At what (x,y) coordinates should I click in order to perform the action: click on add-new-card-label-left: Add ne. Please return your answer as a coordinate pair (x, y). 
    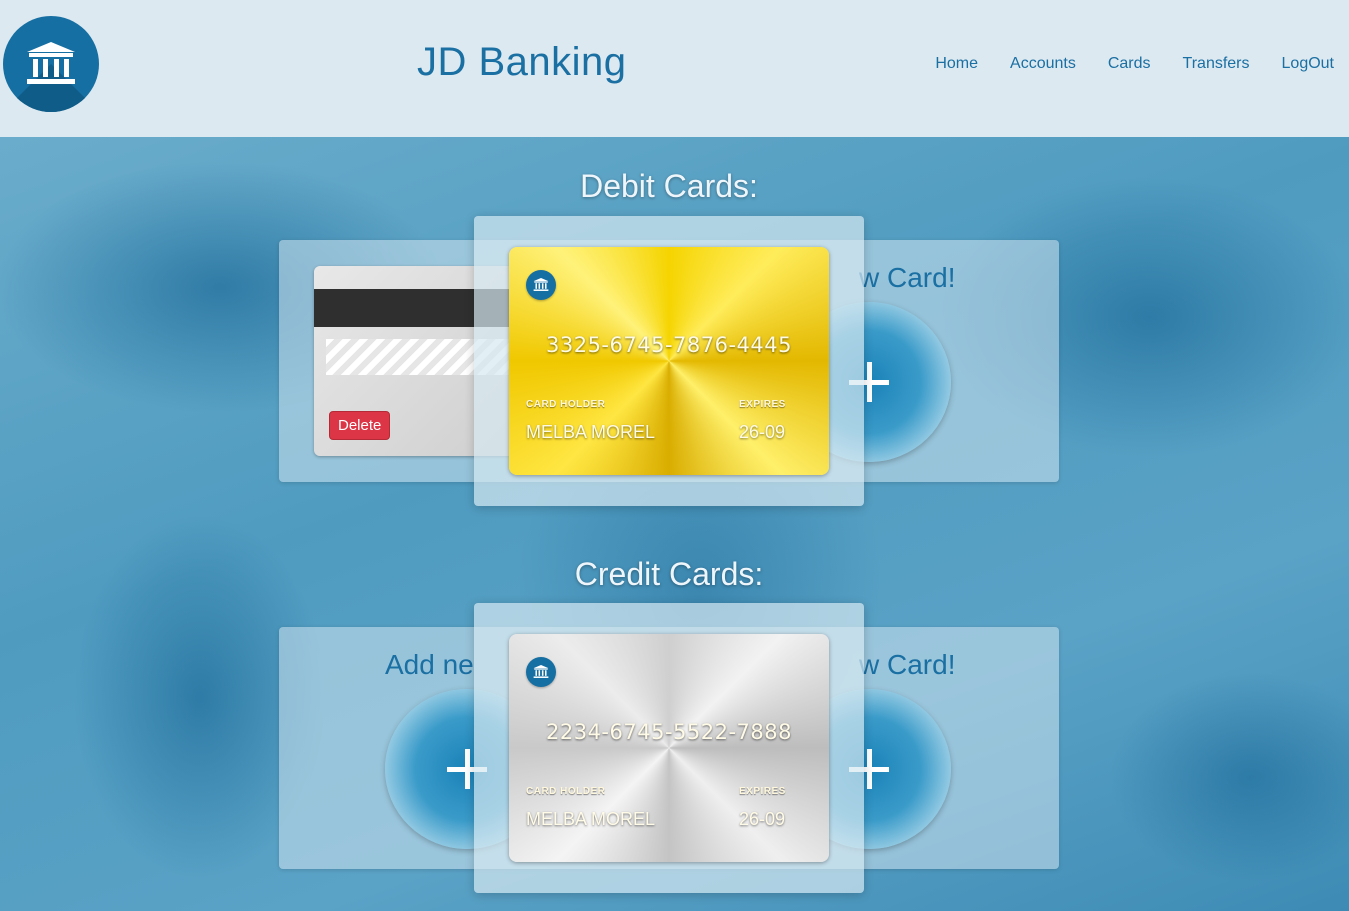
    Looking at the image, I should click on (429, 664).